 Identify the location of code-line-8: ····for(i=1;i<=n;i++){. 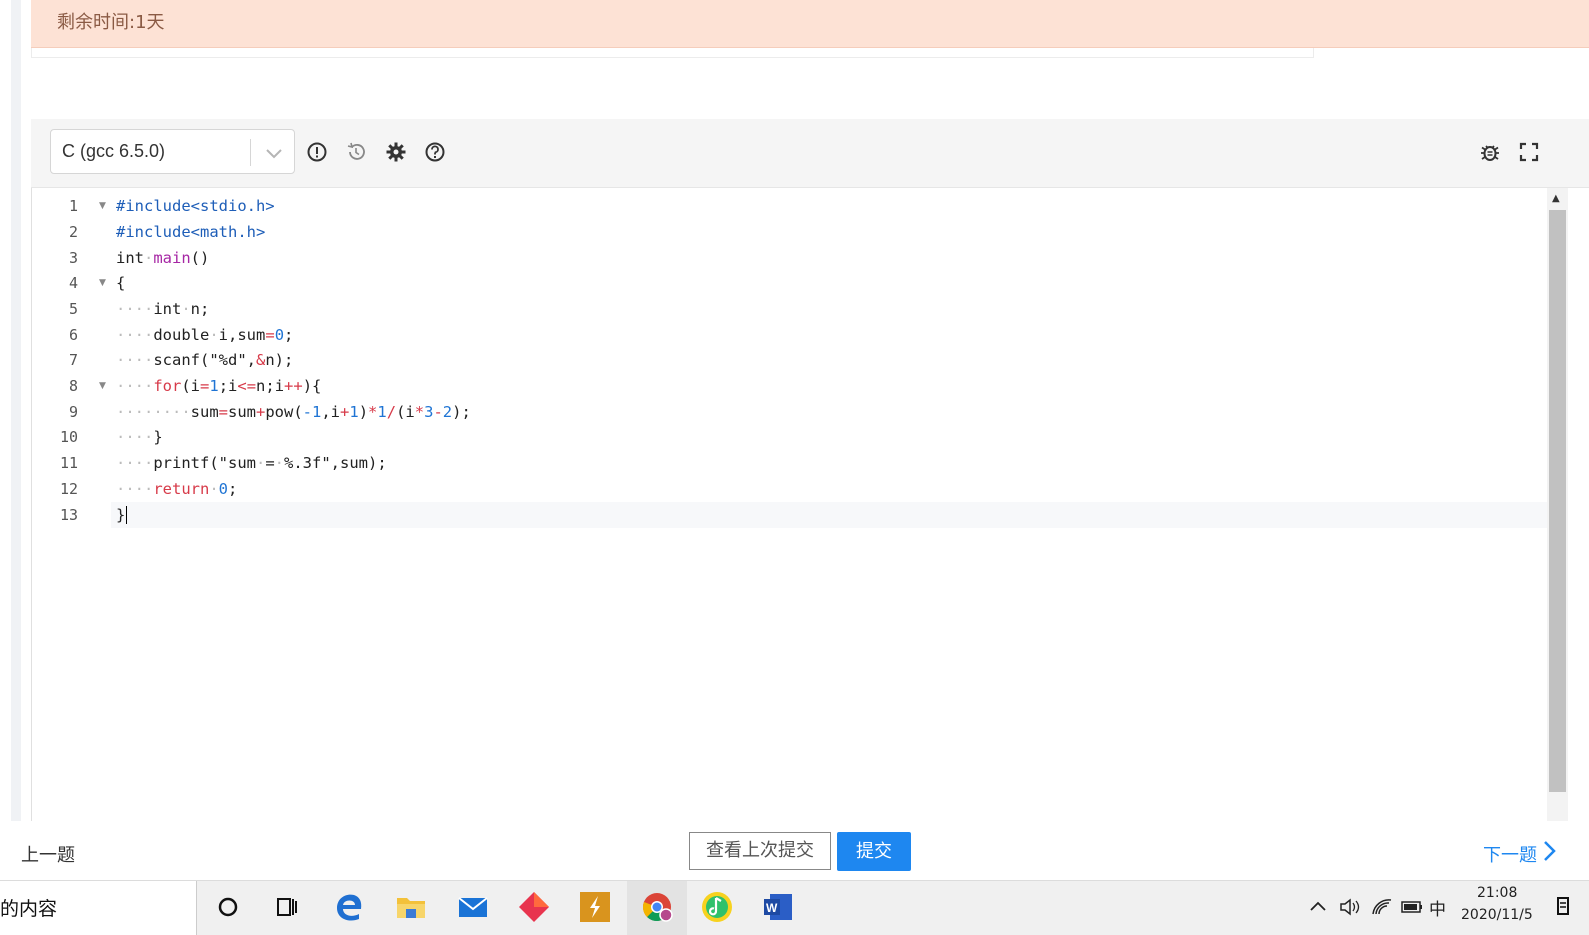
(219, 386).